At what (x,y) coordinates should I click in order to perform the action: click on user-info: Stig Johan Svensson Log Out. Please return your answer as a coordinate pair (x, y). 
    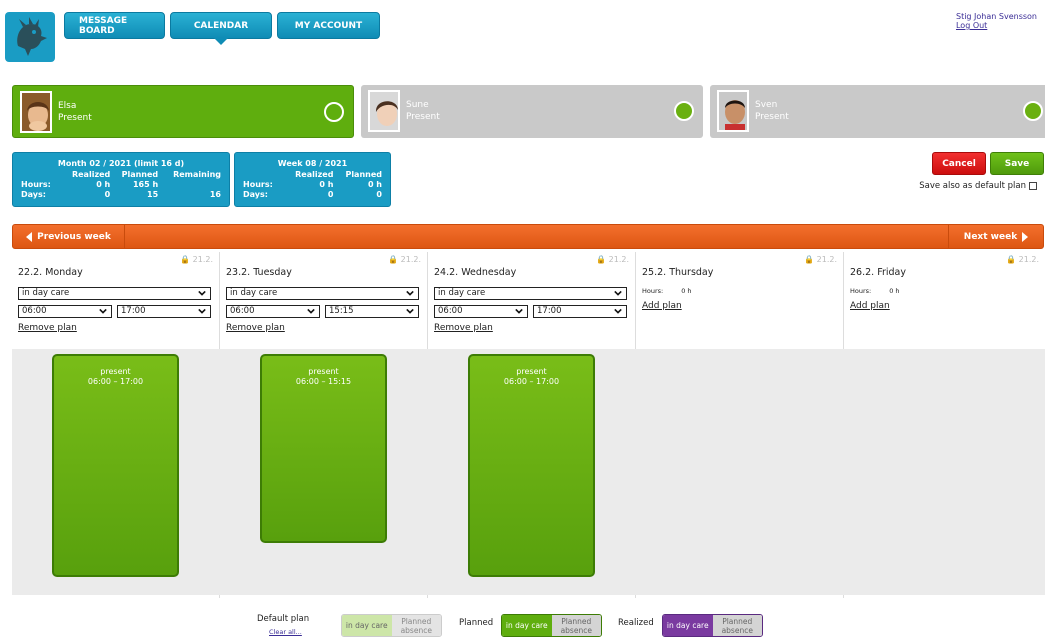
    Looking at the image, I should click on (996, 21).